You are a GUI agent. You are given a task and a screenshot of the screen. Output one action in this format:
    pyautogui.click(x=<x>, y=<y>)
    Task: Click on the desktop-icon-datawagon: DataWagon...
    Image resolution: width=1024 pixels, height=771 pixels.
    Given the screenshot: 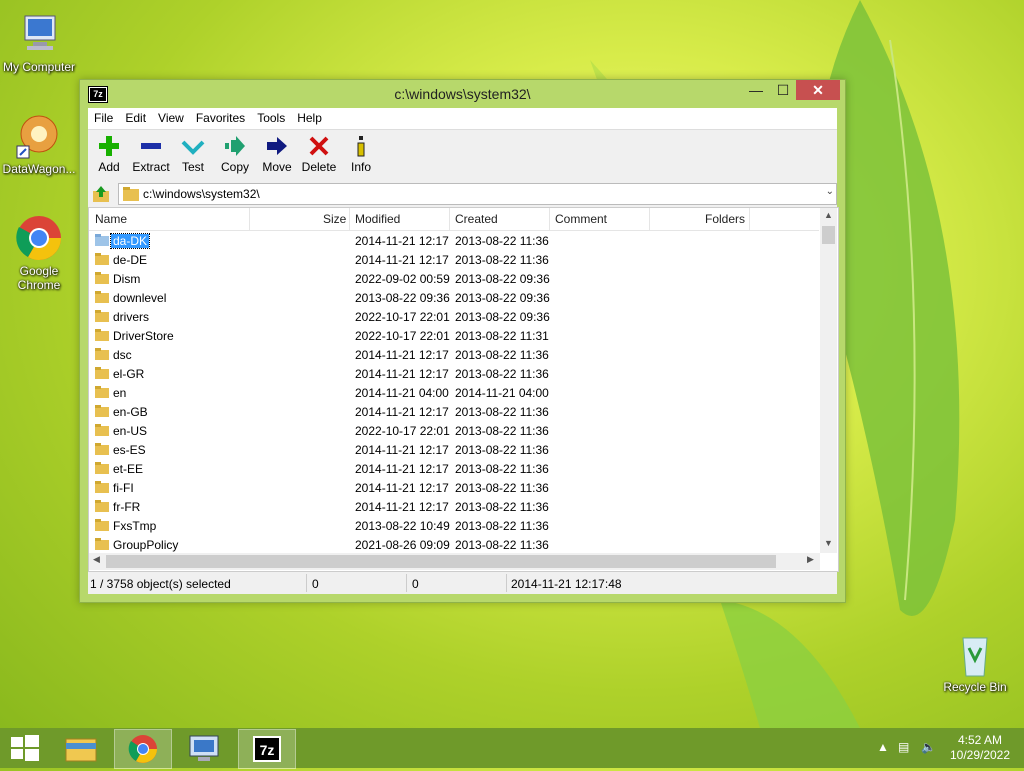 What is the action you would take?
    pyautogui.click(x=39, y=144)
    